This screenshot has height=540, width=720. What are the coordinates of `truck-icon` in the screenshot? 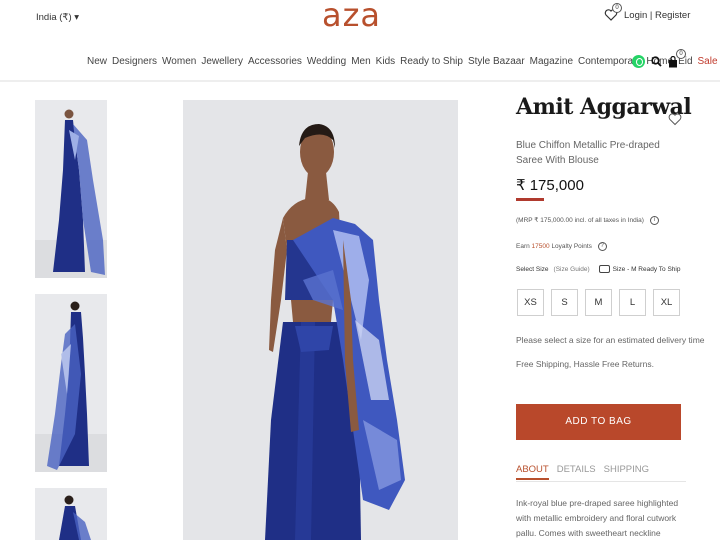 It's located at (604, 269).